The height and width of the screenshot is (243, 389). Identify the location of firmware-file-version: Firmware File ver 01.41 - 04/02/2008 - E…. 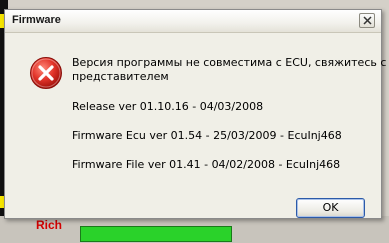
(206, 164).